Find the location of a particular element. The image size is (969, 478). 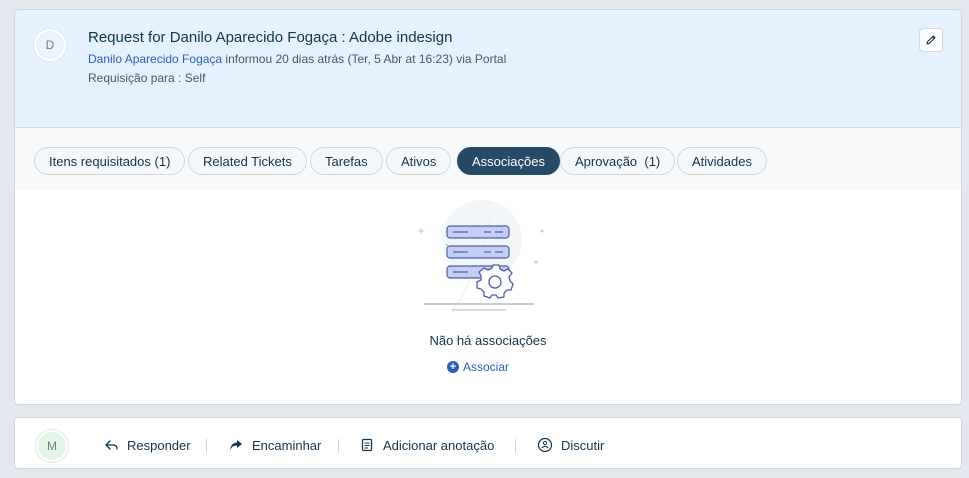

tab-associacoes: Associações is located at coordinates (508, 161).